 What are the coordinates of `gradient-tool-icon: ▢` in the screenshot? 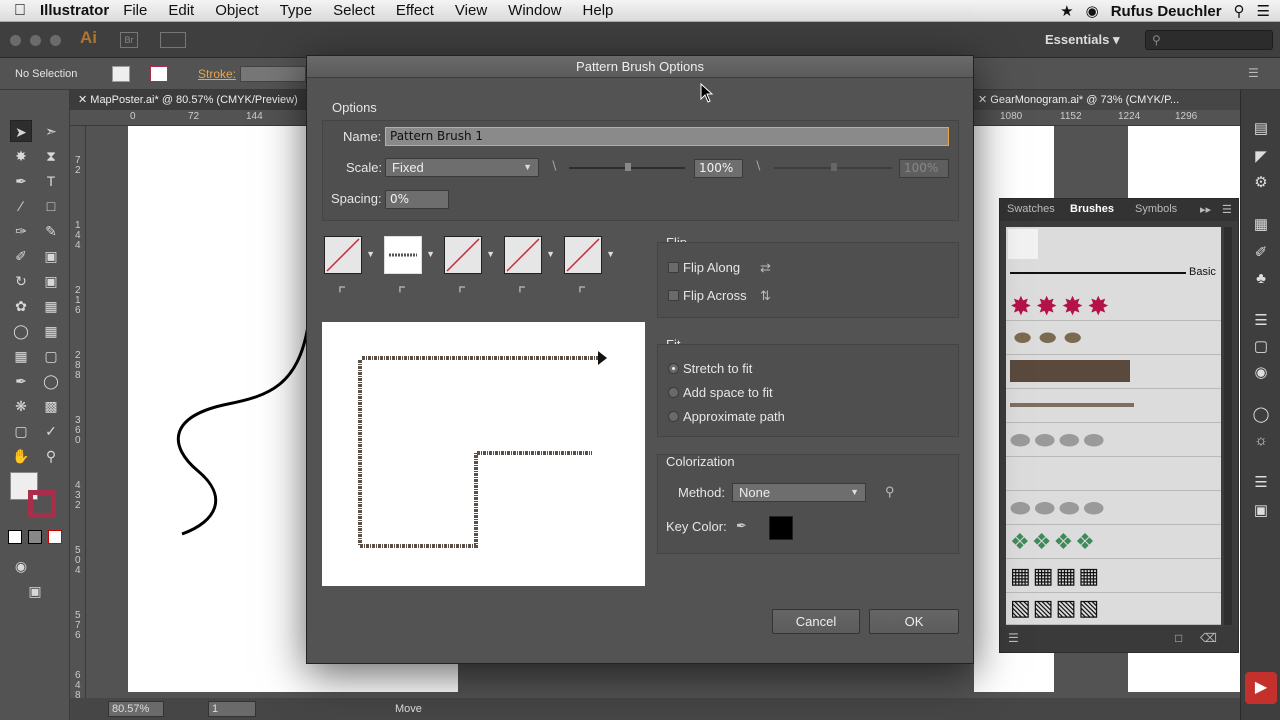 It's located at (51, 356).